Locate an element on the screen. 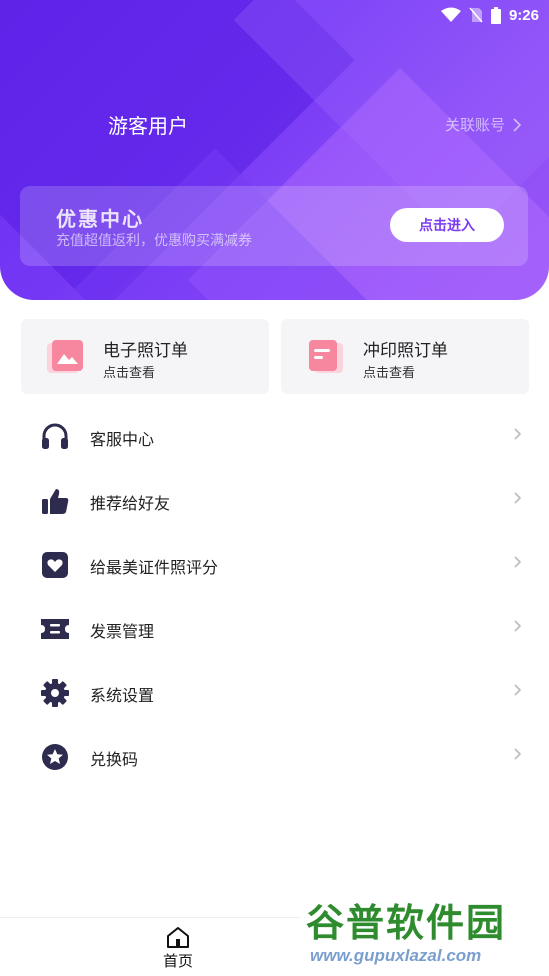 This screenshot has width=549, height=976. battery-icon is located at coordinates (495, 15).